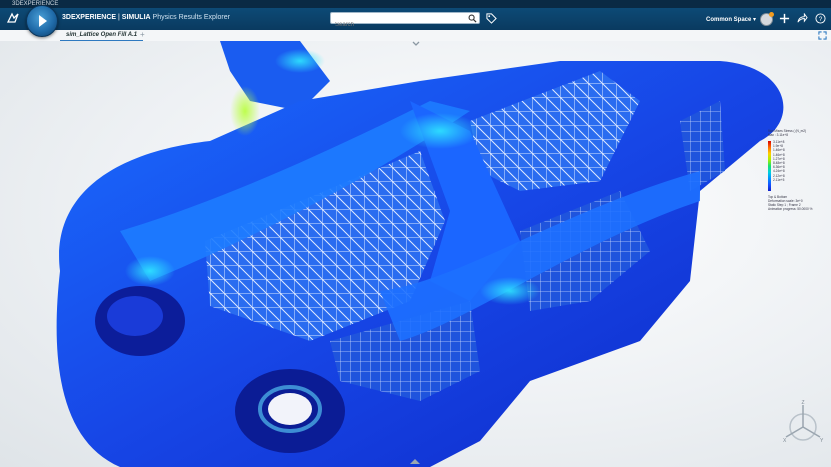 The height and width of the screenshot is (467, 831). Describe the element at coordinates (472, 18) in the screenshot. I see `search-icon` at that location.